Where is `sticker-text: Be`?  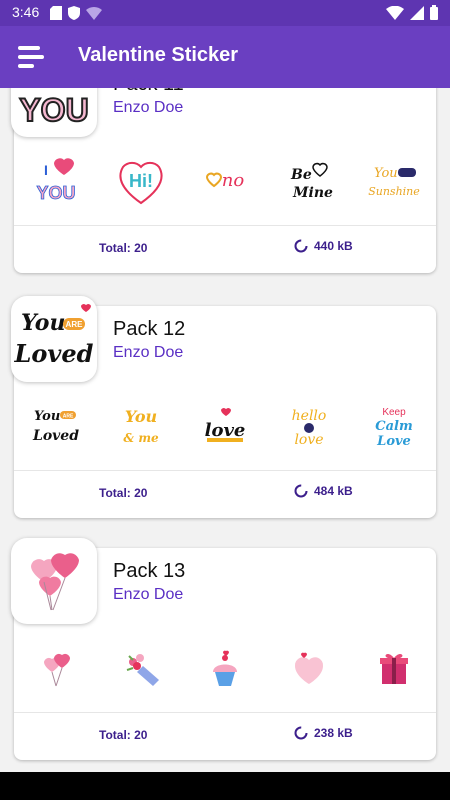 sticker-text: Be is located at coordinates (301, 175).